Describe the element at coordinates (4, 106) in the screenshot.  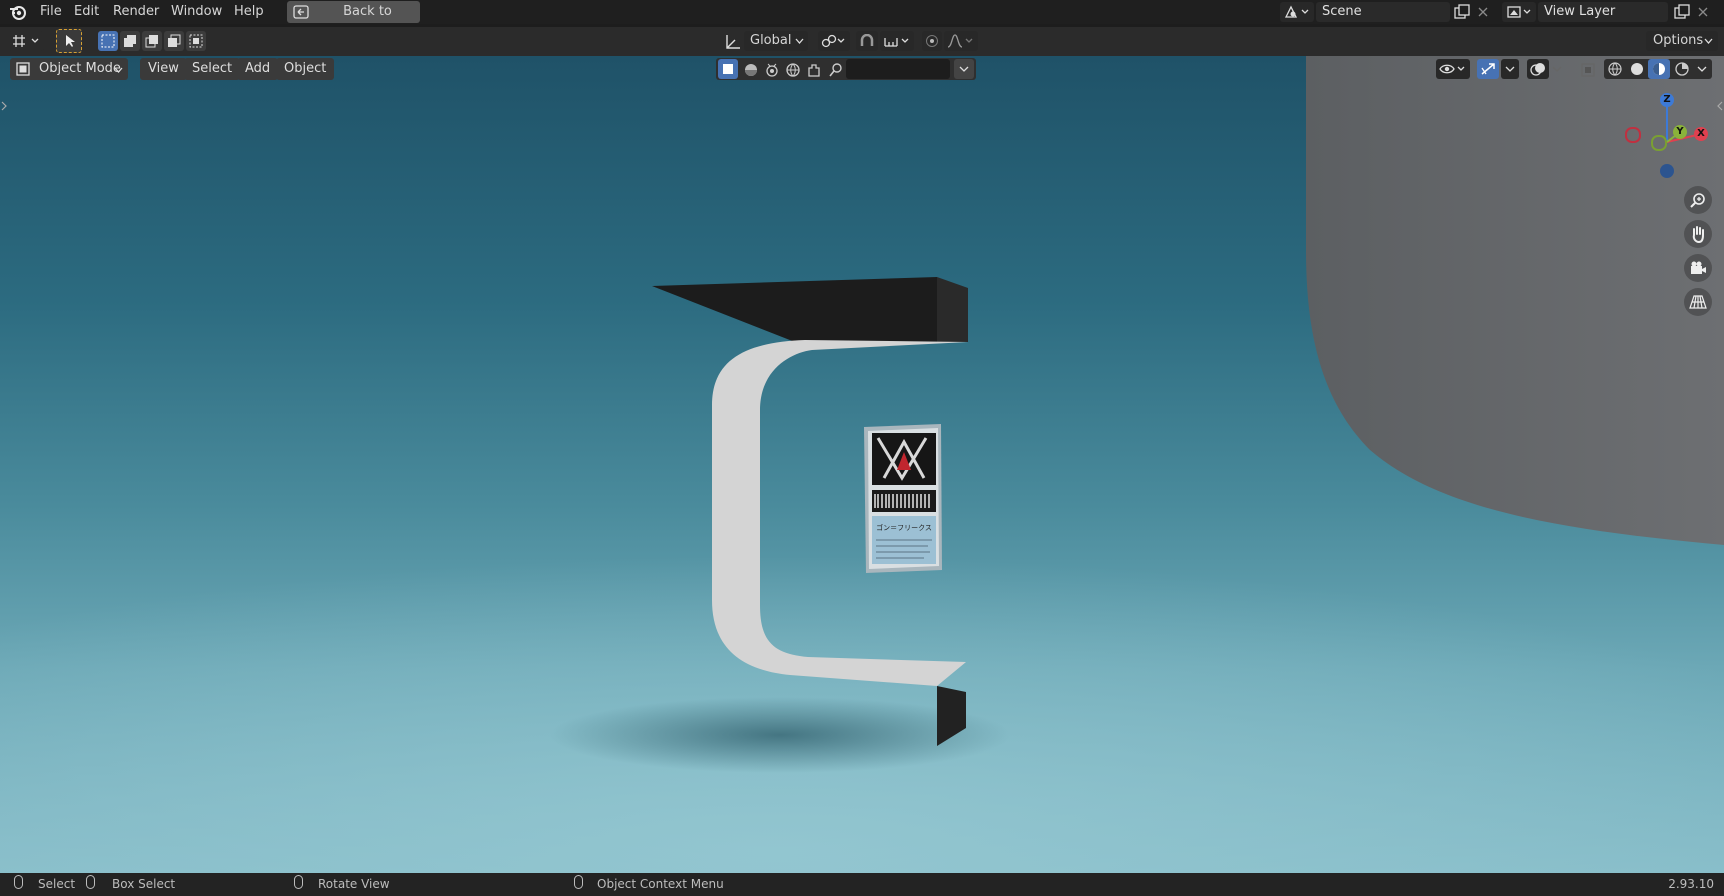
I see `toolbar-expand-arrow-icon` at that location.